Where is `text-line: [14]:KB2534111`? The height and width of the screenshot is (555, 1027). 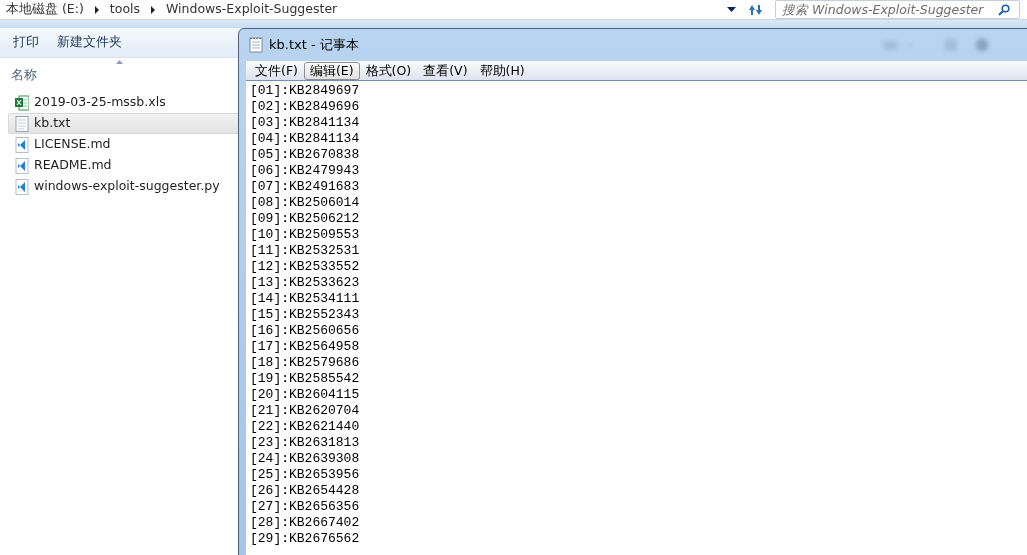
text-line: [14]:KB2534111 is located at coordinates (305, 299).